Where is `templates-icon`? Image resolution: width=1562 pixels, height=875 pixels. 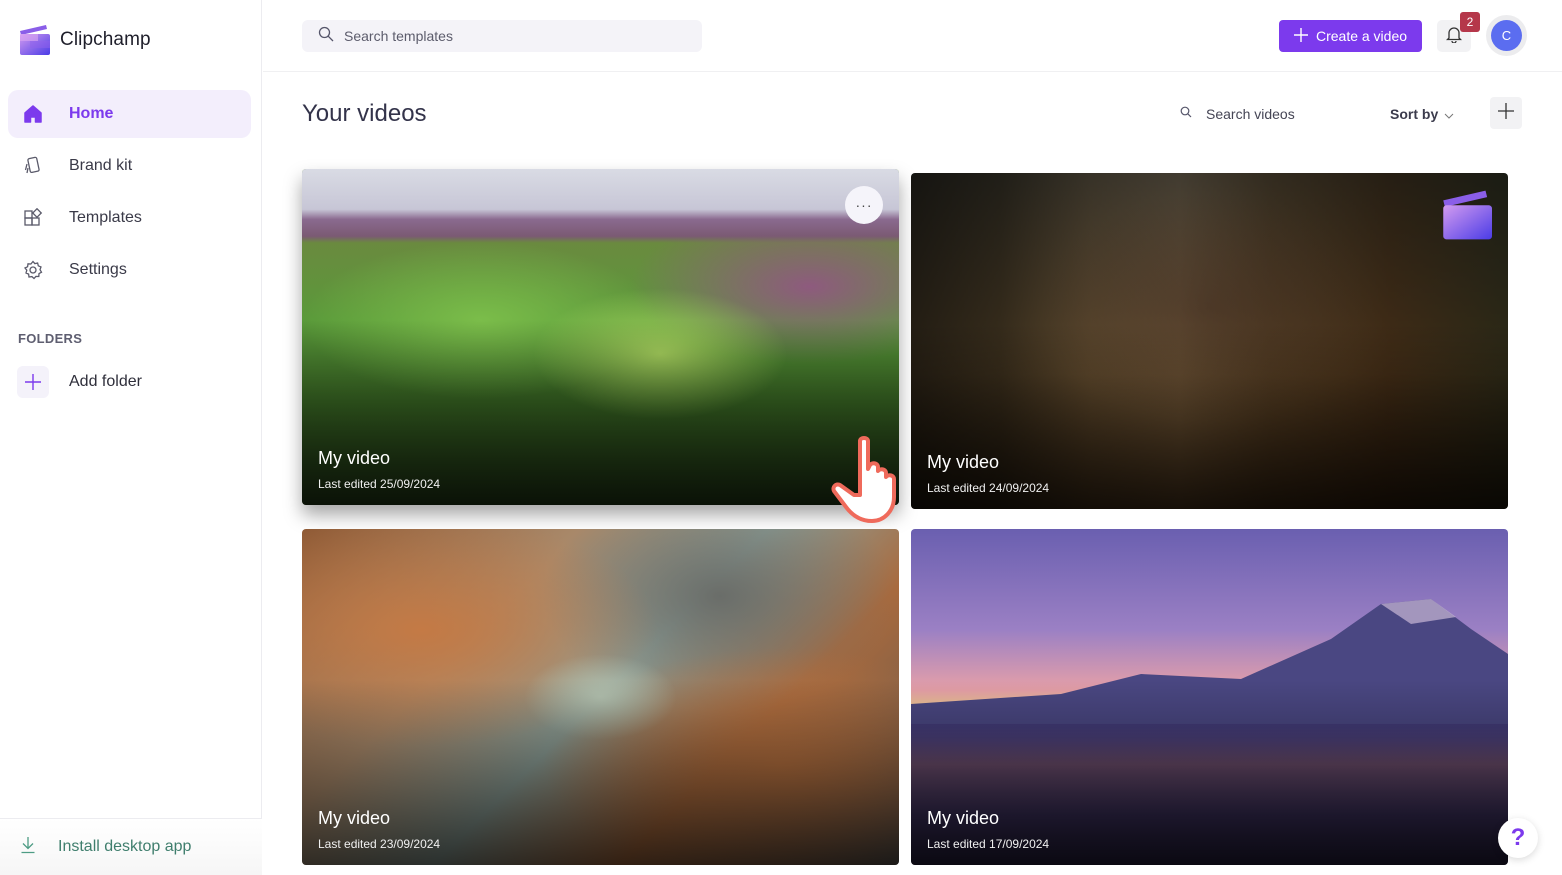
templates-icon is located at coordinates (33, 218).